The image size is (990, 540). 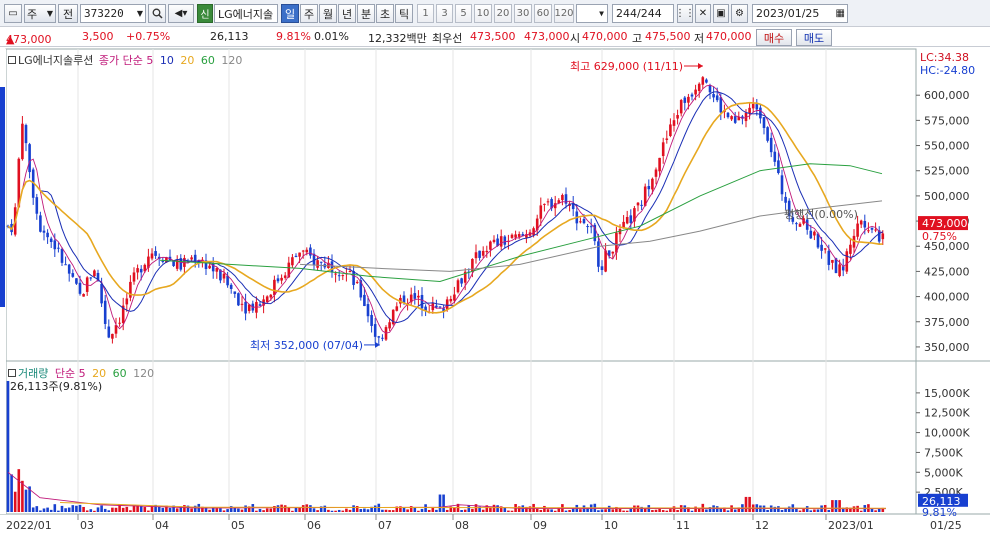 What do you see at coordinates (157, 13) in the screenshot?
I see `search-icon` at bounding box center [157, 13].